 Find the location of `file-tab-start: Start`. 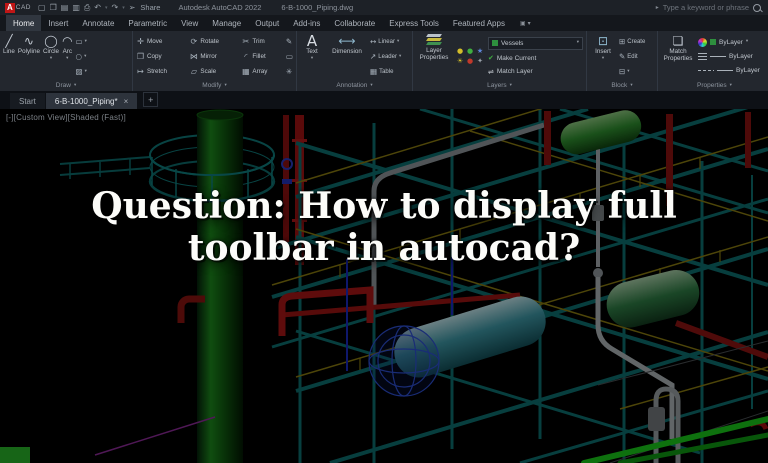

file-tab-start: Start is located at coordinates (27, 101).